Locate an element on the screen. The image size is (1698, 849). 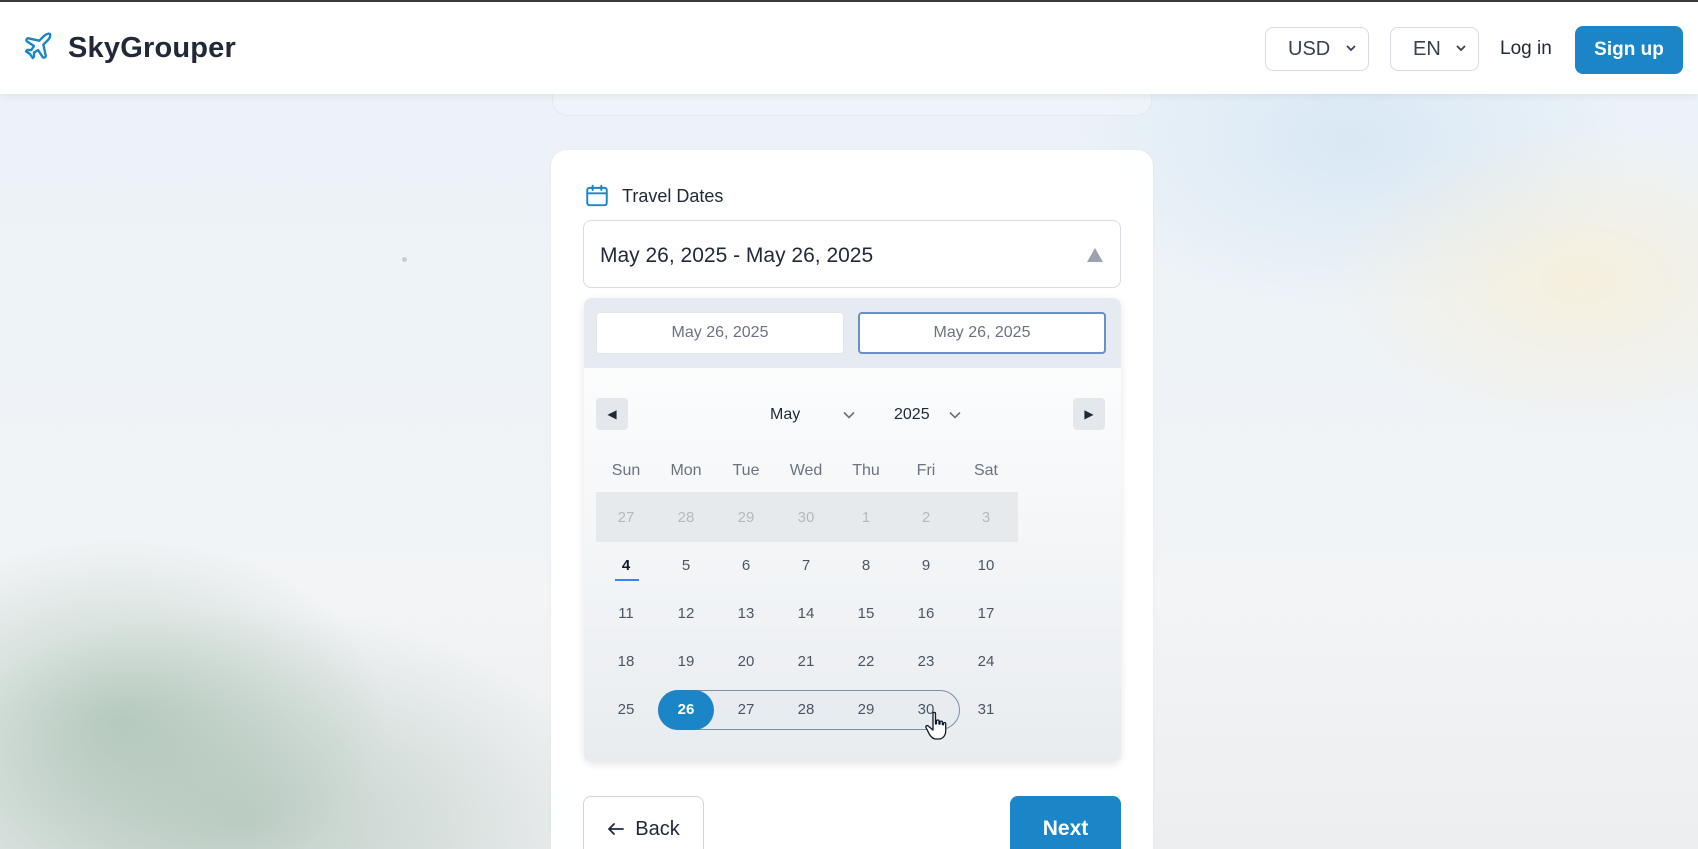
calendar-day-outside-month: 3 is located at coordinates (986, 517).